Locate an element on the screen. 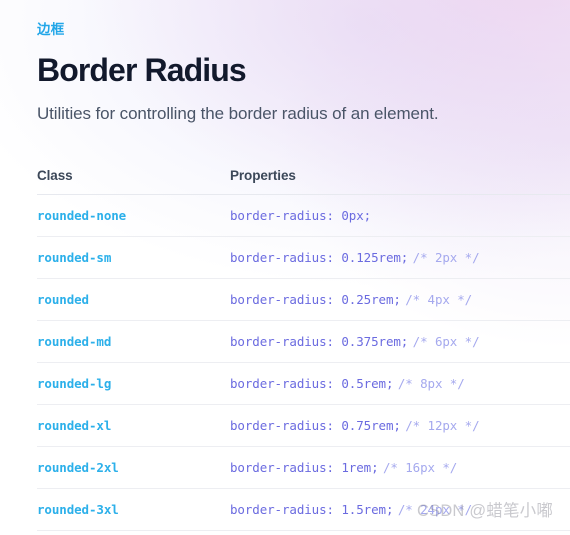  cell-properties: border-radius: 0px; is located at coordinates (400, 216).